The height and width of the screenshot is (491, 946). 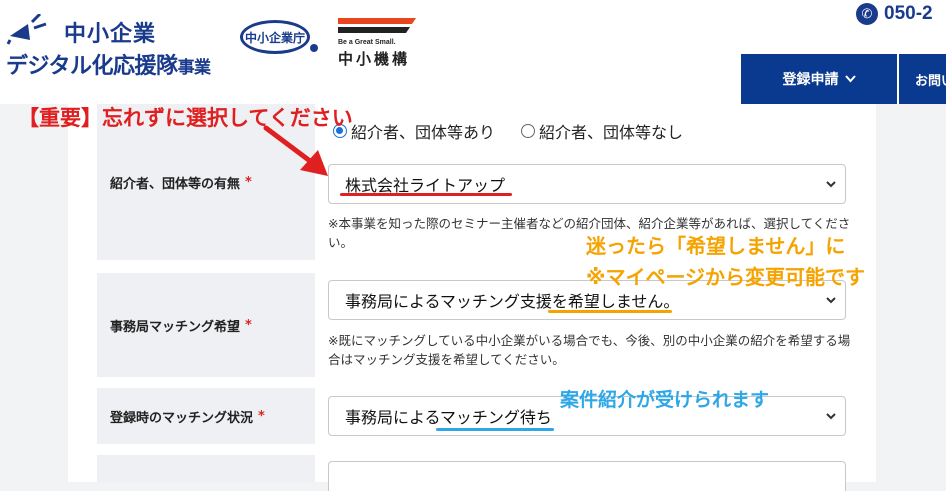 What do you see at coordinates (314, 48) in the screenshot?
I see `logo-dot` at bounding box center [314, 48].